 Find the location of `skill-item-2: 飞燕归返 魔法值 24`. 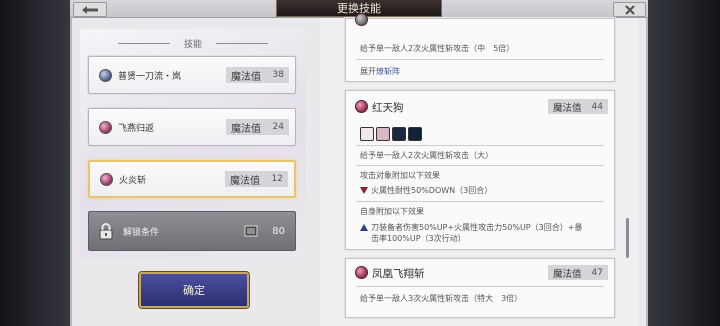

skill-item-2: 飞燕归返 魔法值 24 is located at coordinates (192, 127).